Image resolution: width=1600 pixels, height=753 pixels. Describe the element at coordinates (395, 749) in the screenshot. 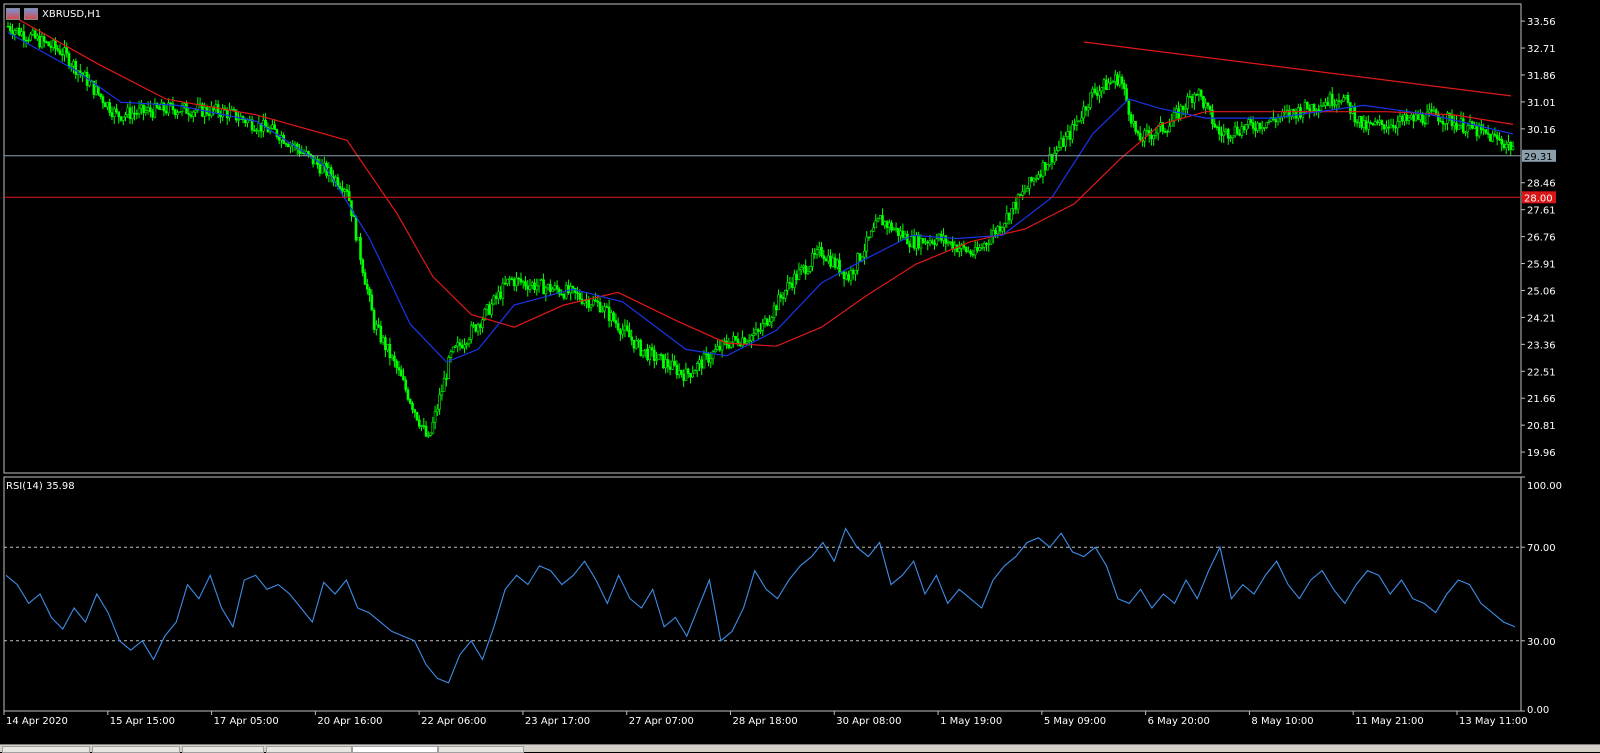

I see `chart-tab-active` at that location.